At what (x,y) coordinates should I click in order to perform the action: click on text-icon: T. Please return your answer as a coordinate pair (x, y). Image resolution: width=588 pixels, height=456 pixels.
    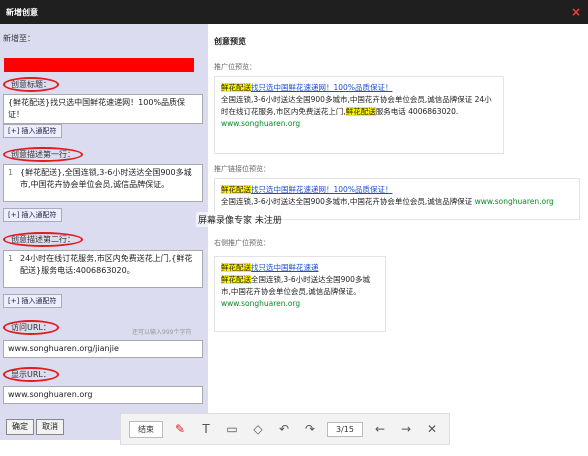
    Looking at the image, I should click on (206, 429).